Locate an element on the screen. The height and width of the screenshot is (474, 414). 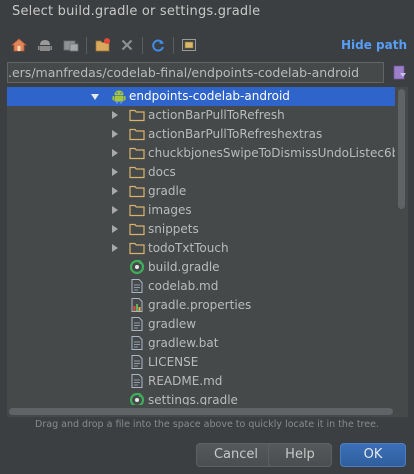
tree-row: gradlew.bat is located at coordinates (201, 343).